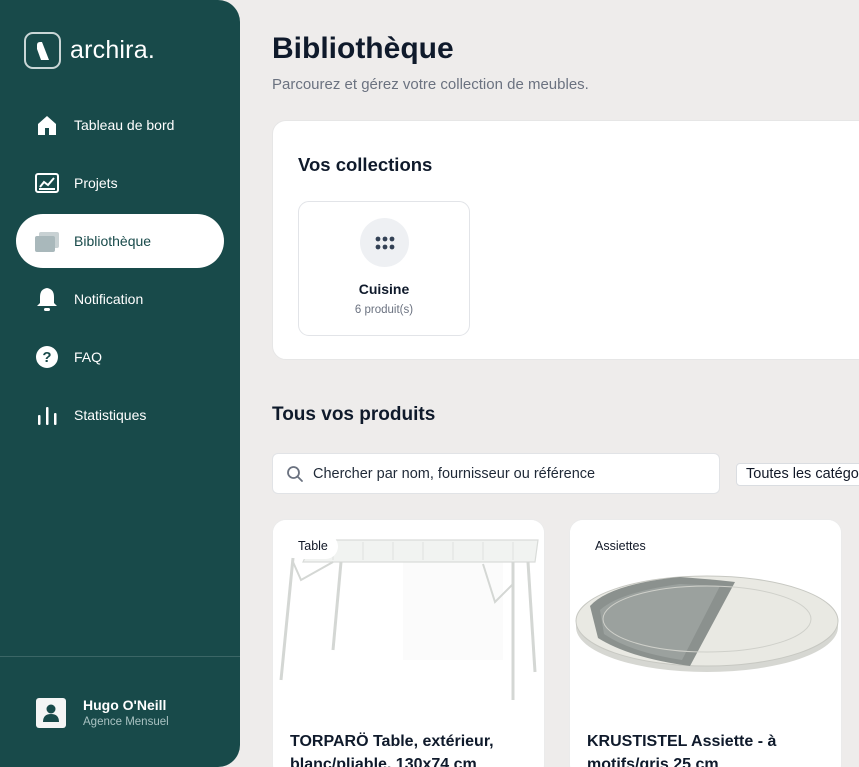  I want to click on nav-item-tableau-de-bord: Tableau de bord, so click(120, 125).